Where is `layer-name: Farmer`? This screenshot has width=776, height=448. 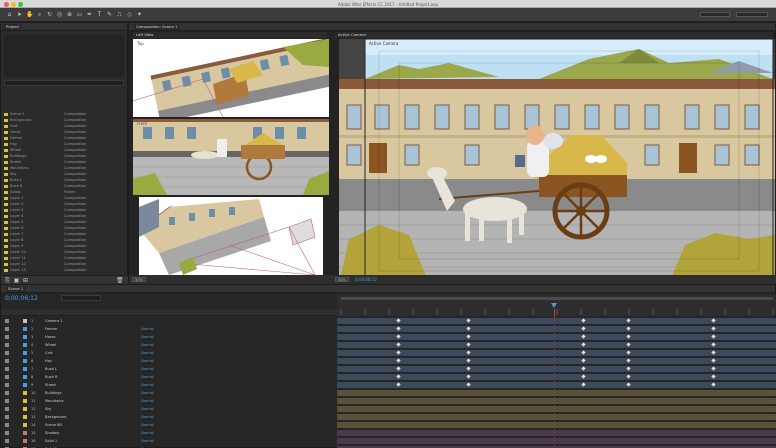 layer-name: Farmer is located at coordinates (51, 328).